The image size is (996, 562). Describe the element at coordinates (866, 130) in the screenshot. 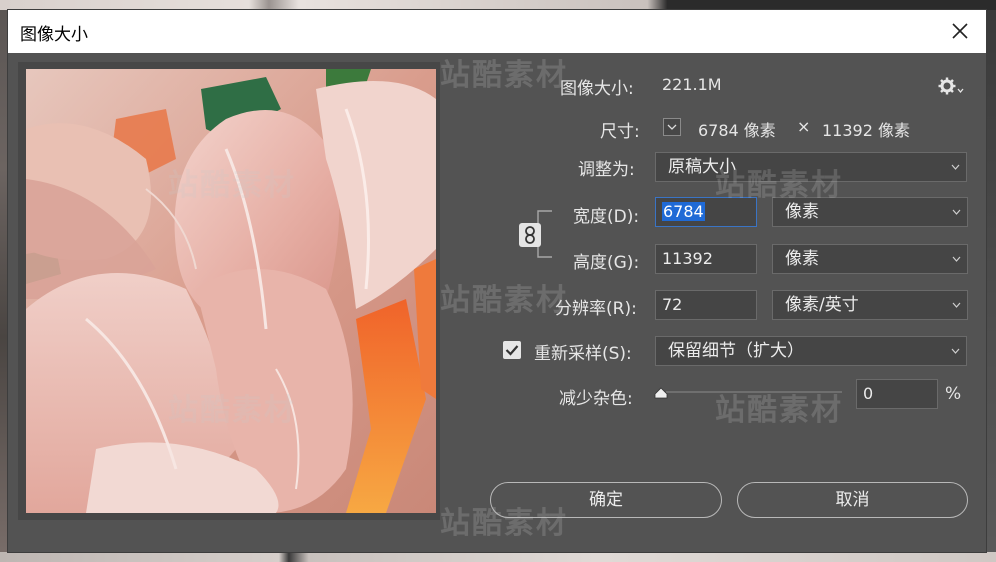

I see `dimensions-height: 11392 像素` at that location.